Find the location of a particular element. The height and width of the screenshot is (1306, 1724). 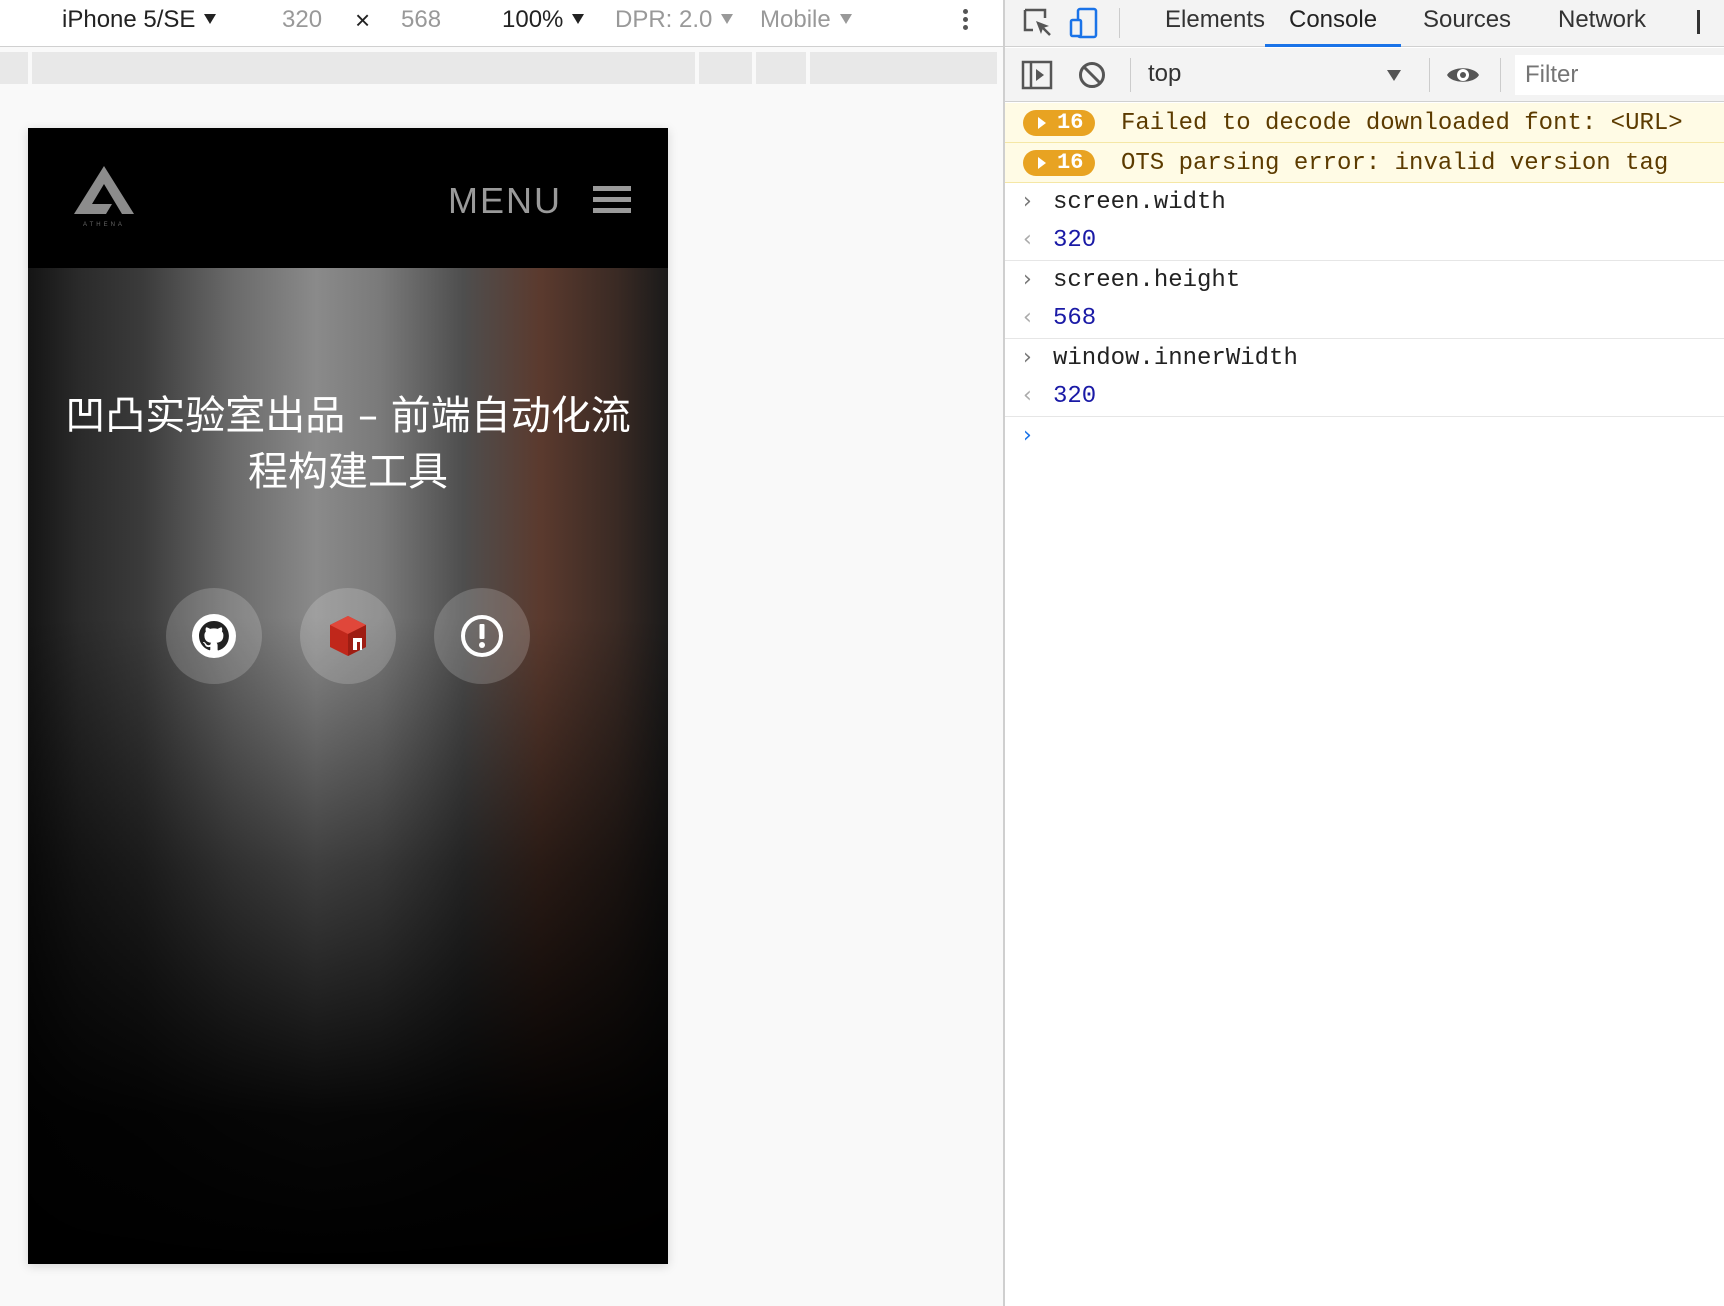

github-icon is located at coordinates (214, 636).